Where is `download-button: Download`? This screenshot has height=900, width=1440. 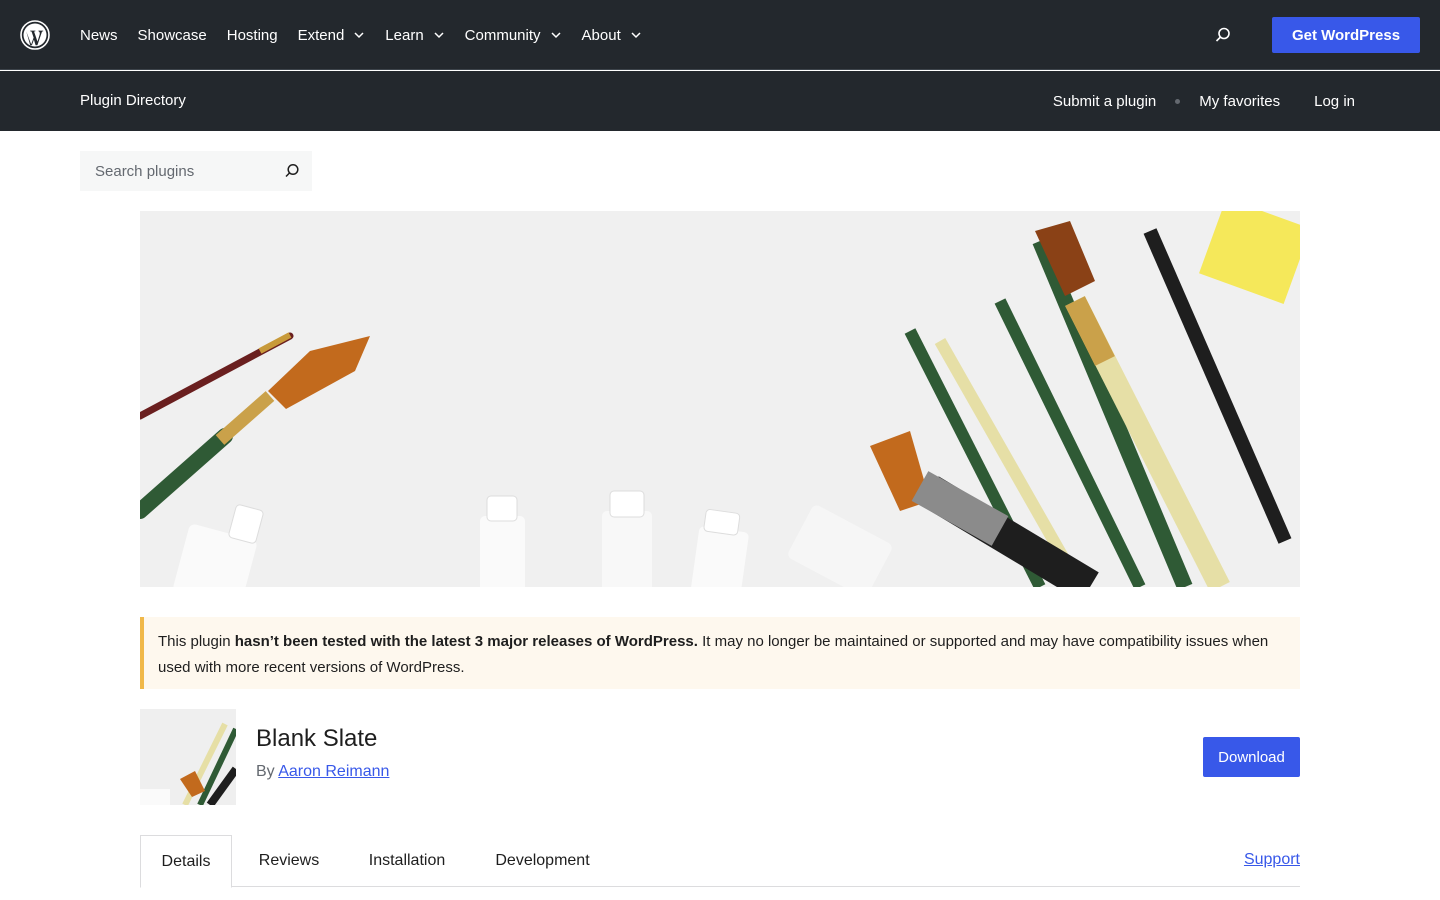 download-button: Download is located at coordinates (1251, 757).